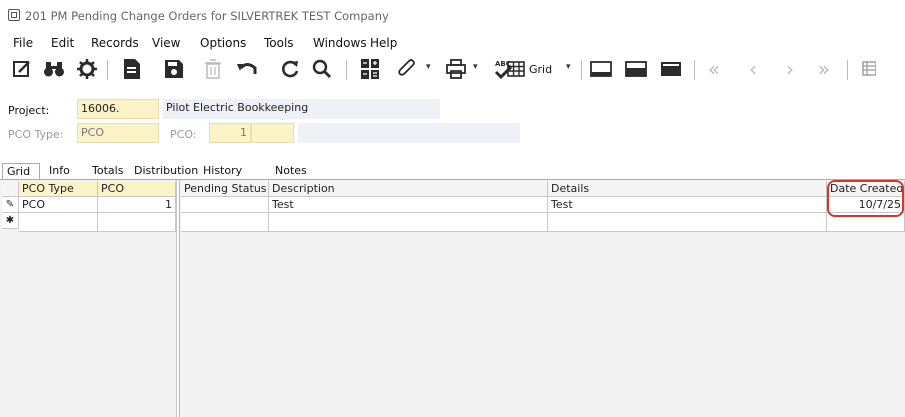 This screenshot has width=905, height=417. Describe the element at coordinates (58, 189) in the screenshot. I see `column-header-pco-type: PCO Type` at that location.